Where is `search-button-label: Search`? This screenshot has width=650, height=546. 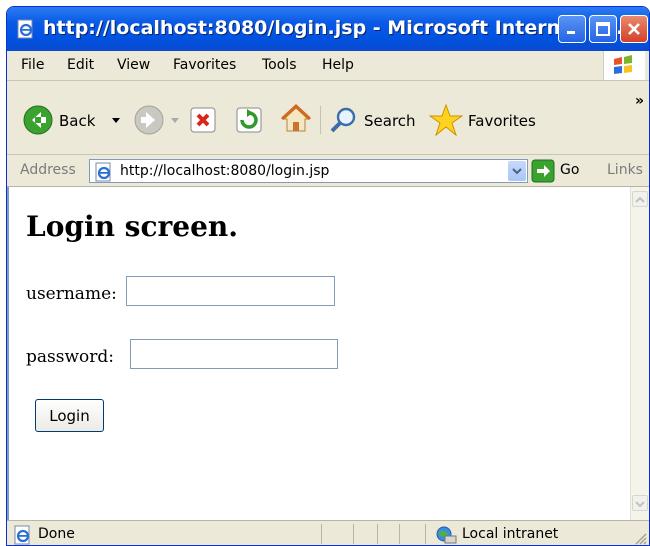 search-button-label: Search is located at coordinates (390, 121).